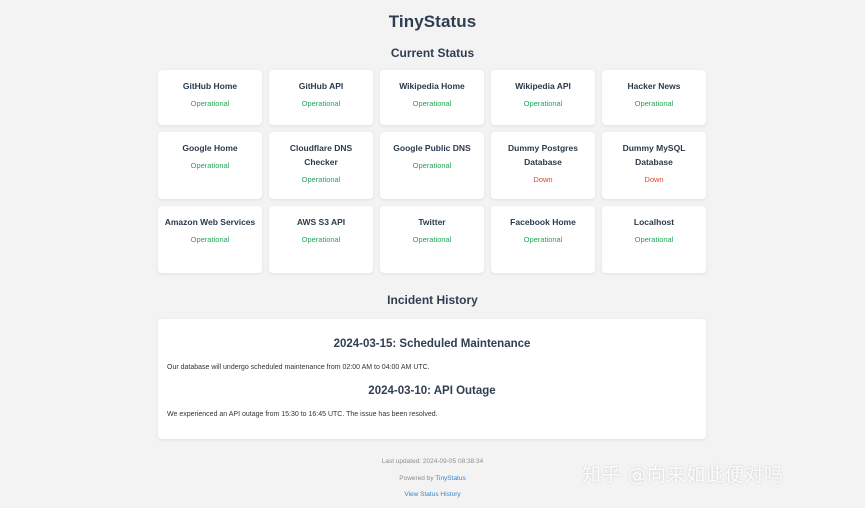 The height and width of the screenshot is (508, 865). What do you see at coordinates (654, 222) in the screenshot?
I see `service-name: Localhost` at bounding box center [654, 222].